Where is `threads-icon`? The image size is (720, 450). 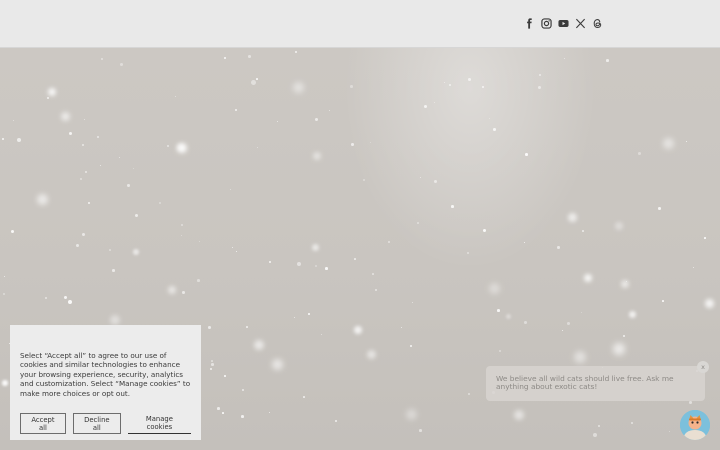 threads-icon is located at coordinates (597, 23).